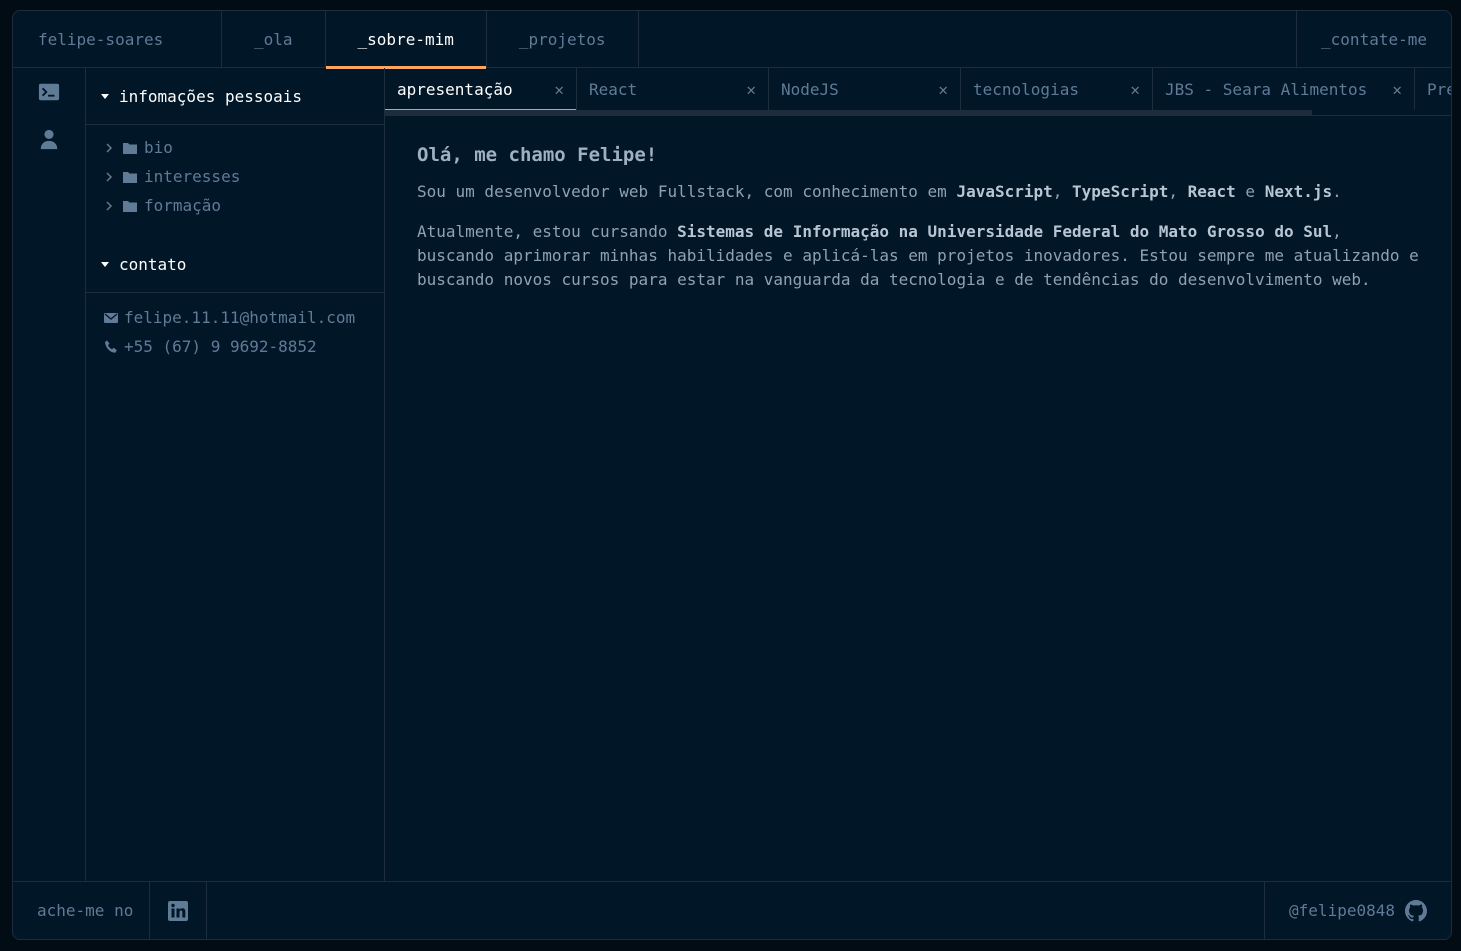 Image resolution: width=1461 pixels, height=951 pixels. I want to click on tab-label: apresentação, so click(455, 89).